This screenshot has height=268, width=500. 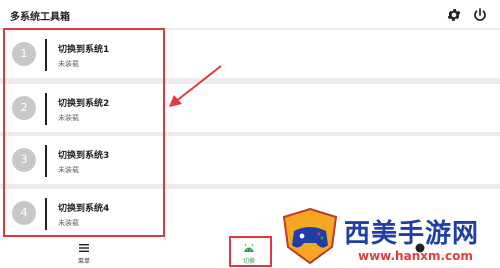 I want to click on app-title: 多系统工具箱, so click(x=40, y=17).